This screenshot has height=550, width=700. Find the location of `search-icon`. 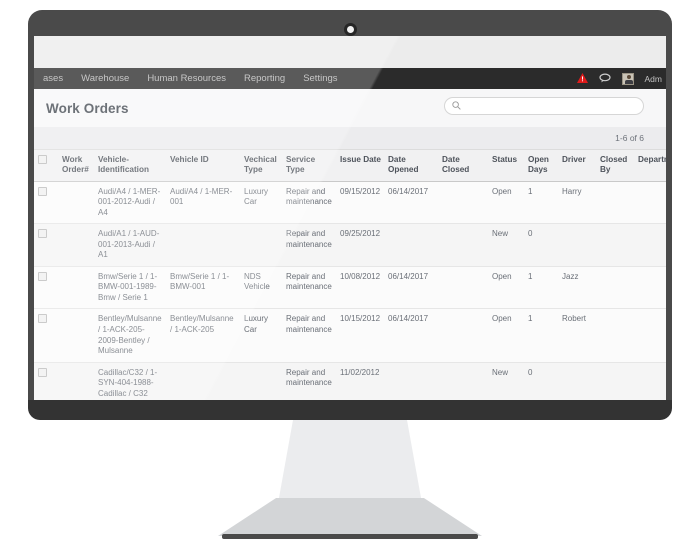

search-icon is located at coordinates (456, 106).